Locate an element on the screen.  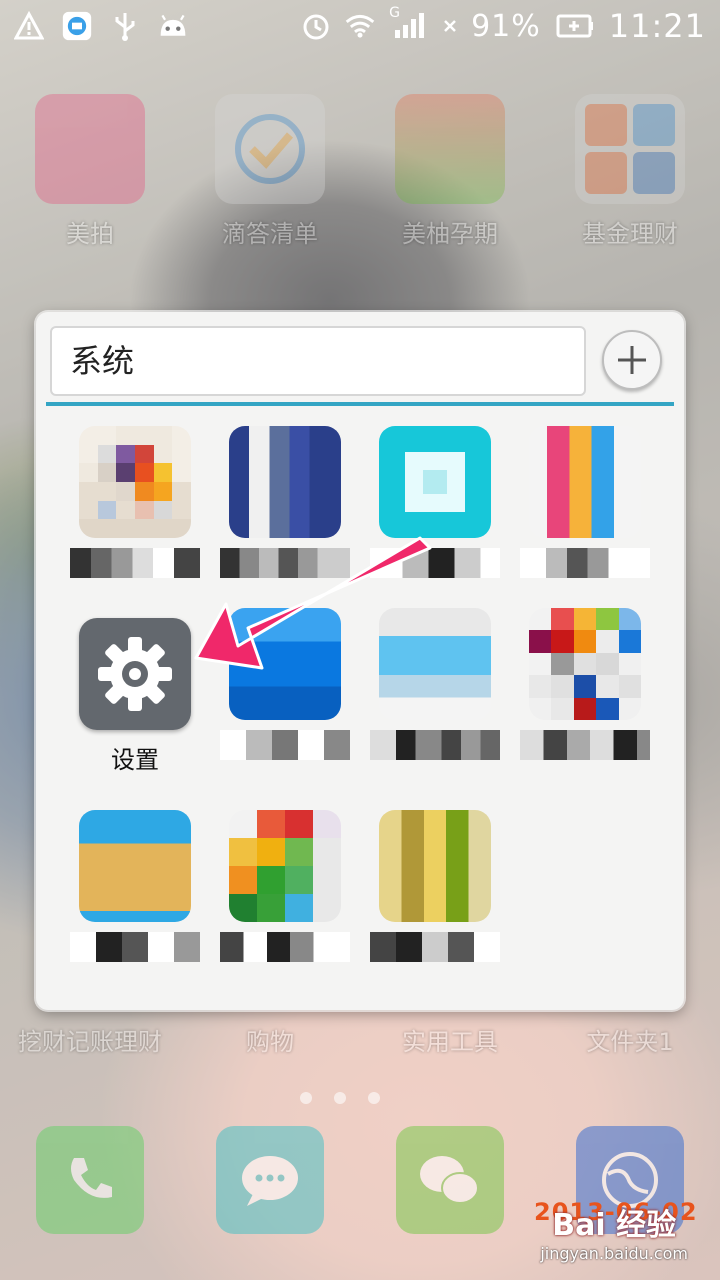
clock: 11:21 is located at coordinates (657, 26).